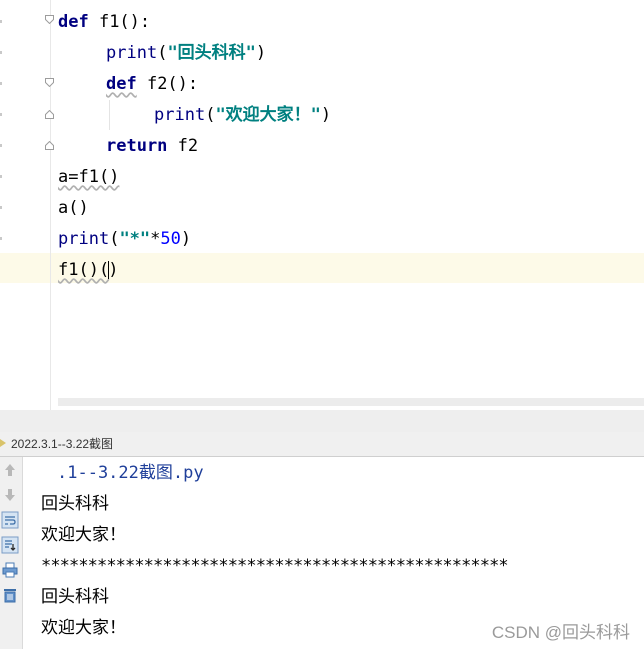 This screenshot has height=649, width=644. I want to click on code-line-7: a(), so click(73, 208).